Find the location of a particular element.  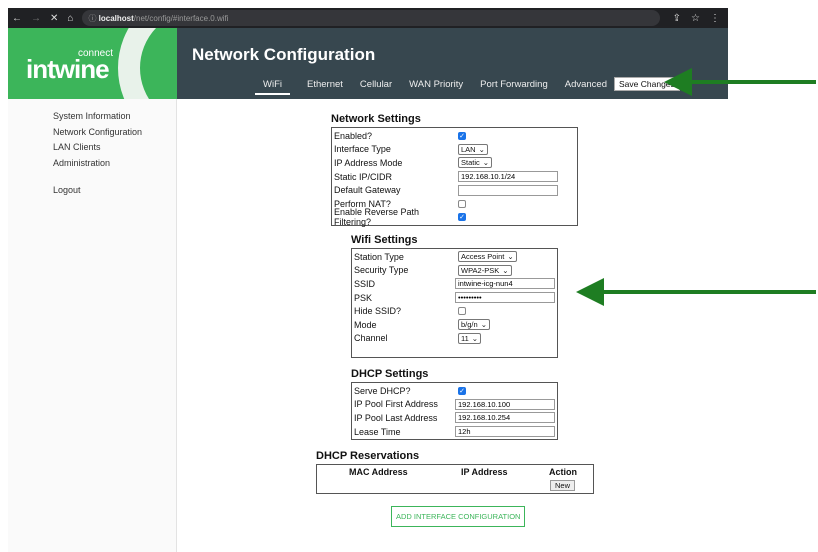

menu-icon: ⋮ is located at coordinates (715, 18).